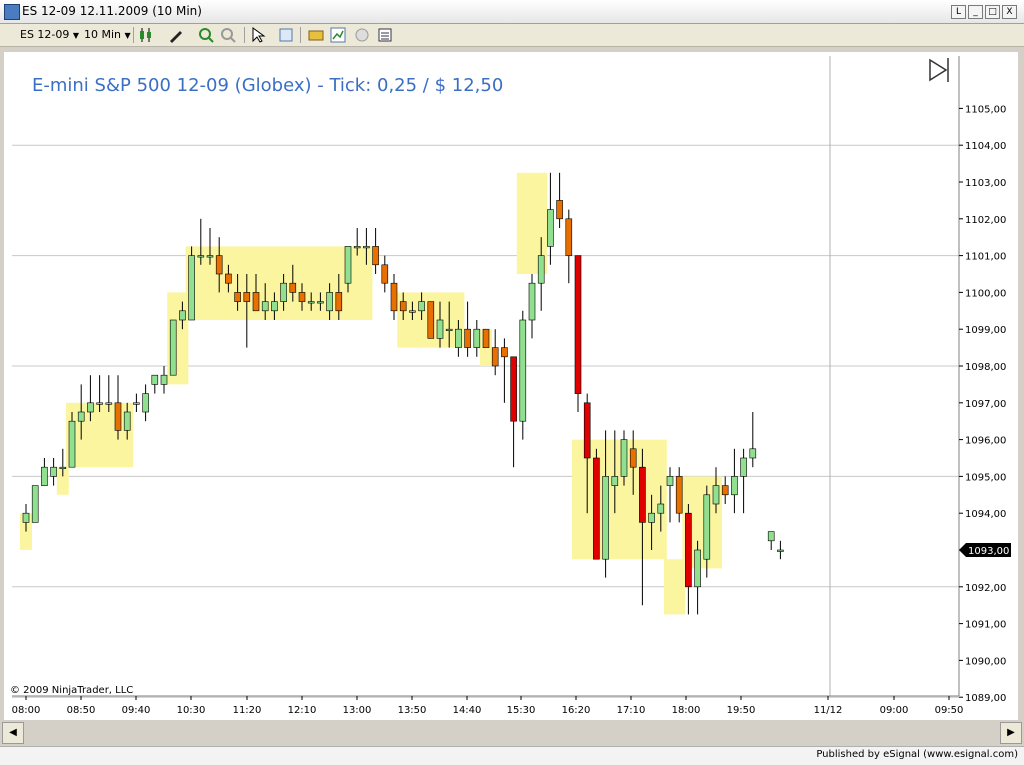  Describe the element at coordinates (1009, 12) in the screenshot. I see `close-button: X` at that location.